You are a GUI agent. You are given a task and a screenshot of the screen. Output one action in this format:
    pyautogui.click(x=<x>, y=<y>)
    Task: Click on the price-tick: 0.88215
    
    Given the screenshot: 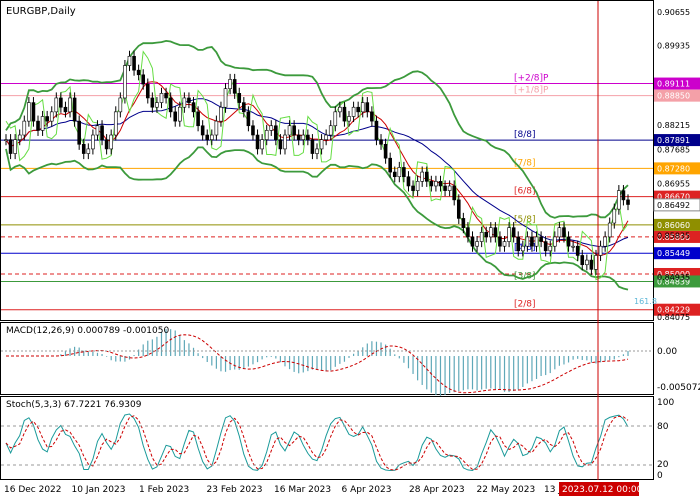 What is the action you would take?
    pyautogui.click(x=673, y=125)
    